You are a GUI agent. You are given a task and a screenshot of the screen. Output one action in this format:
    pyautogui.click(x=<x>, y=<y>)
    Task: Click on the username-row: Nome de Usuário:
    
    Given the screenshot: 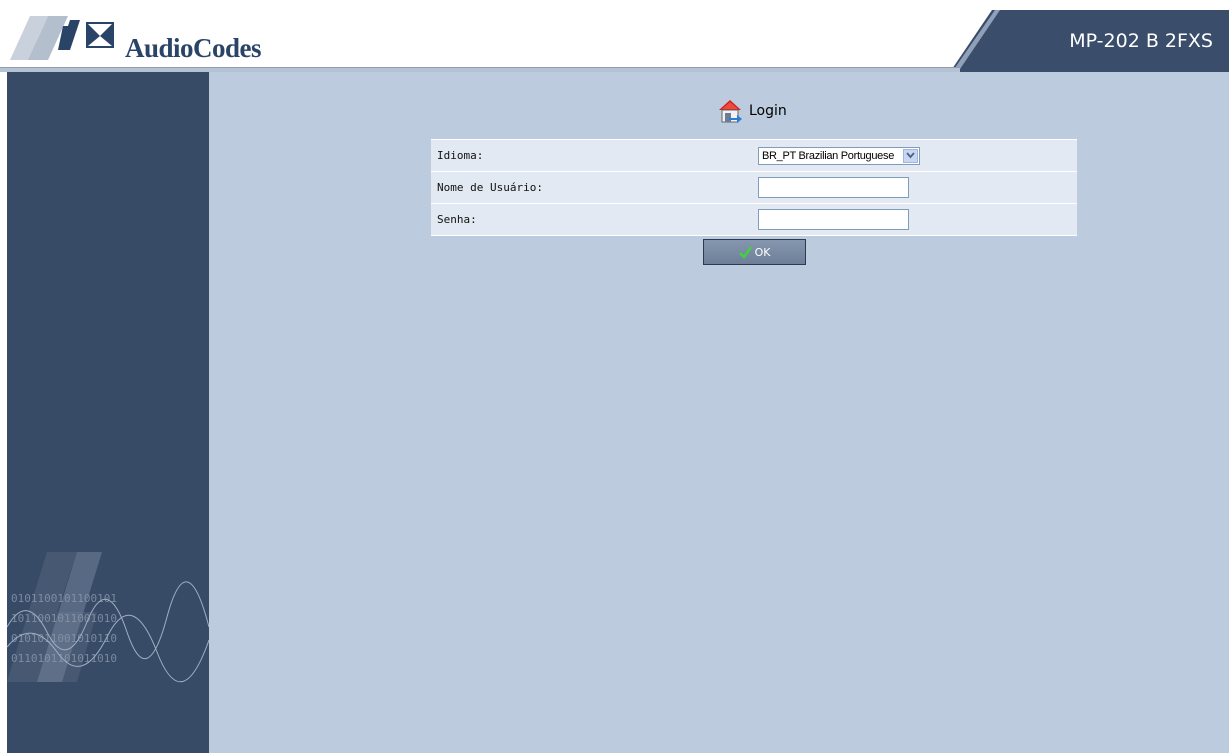 What is the action you would take?
    pyautogui.click(x=754, y=188)
    